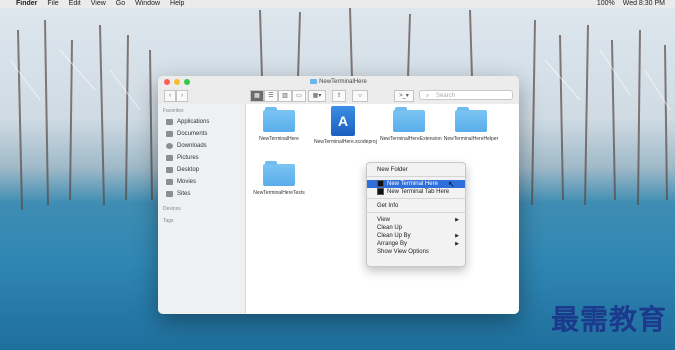 The image size is (675, 350). I want to click on menu-item-label: View, so click(383, 220).